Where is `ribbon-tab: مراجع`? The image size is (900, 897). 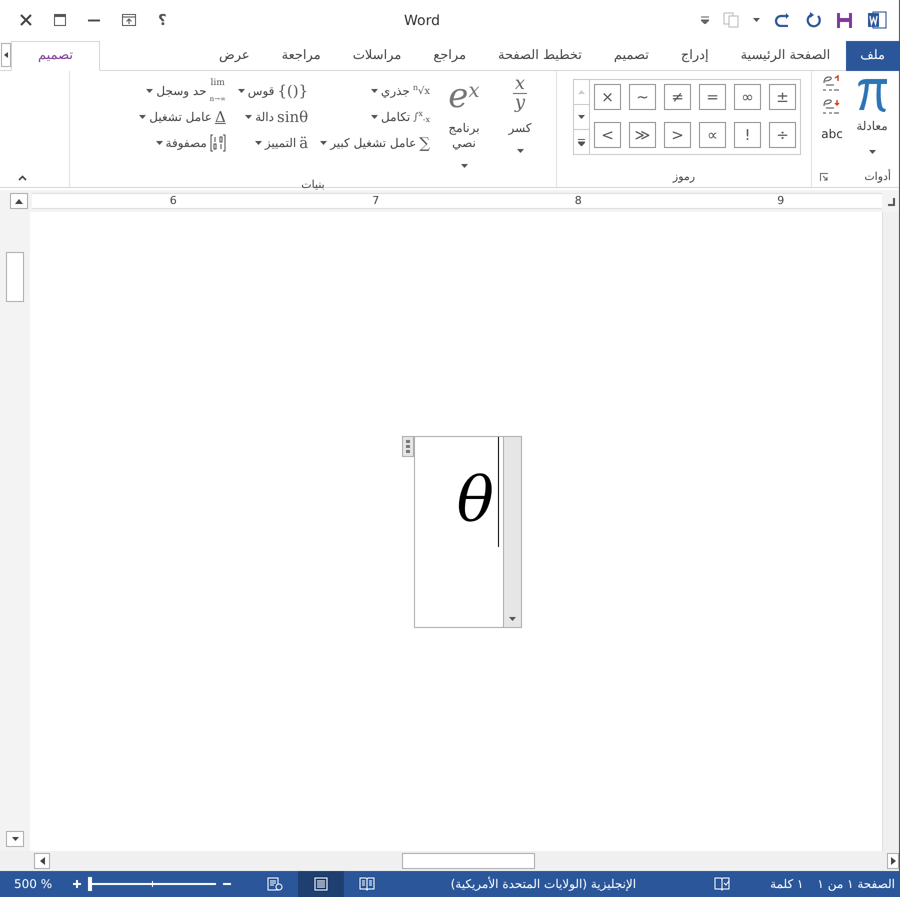 ribbon-tab: مراجع is located at coordinates (449, 56).